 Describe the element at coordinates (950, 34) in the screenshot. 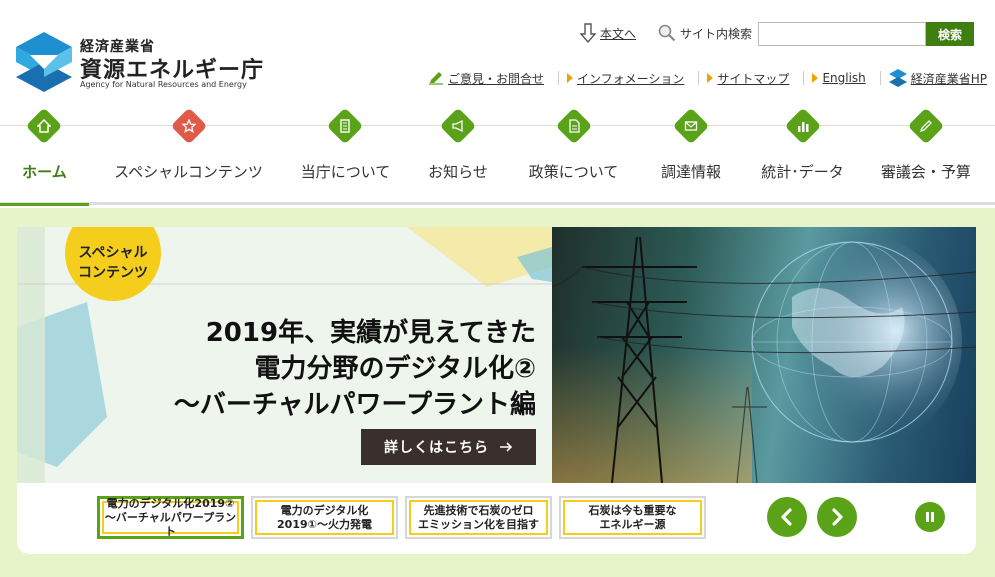

I see `search-button: 検索` at that location.